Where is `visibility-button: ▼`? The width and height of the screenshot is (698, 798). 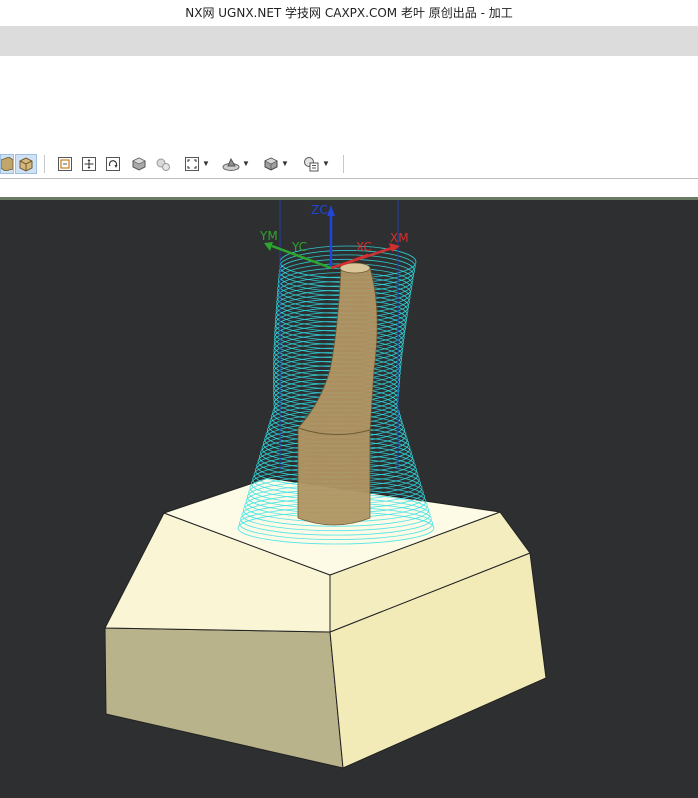 visibility-button: ▼ is located at coordinates (316, 164).